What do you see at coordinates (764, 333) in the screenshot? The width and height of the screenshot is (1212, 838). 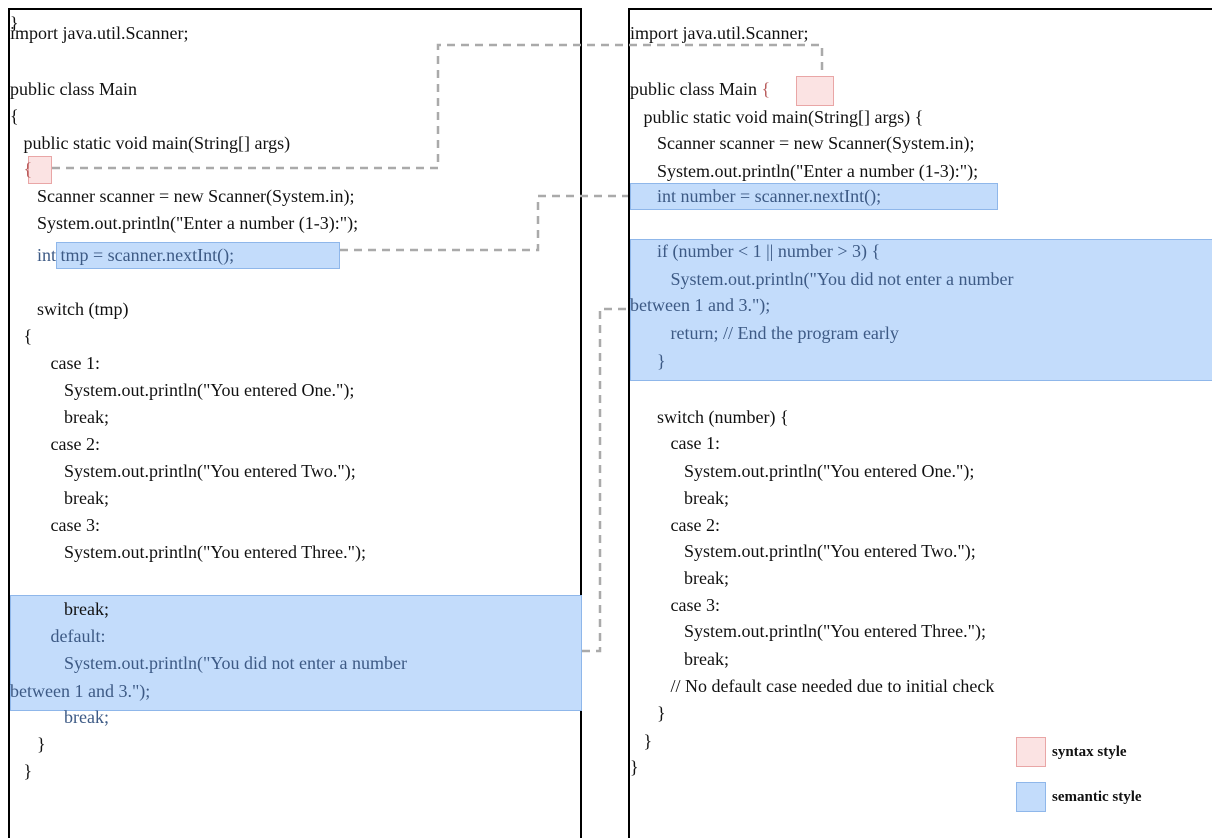 I see `right-code-line: return; // End the program early` at bounding box center [764, 333].